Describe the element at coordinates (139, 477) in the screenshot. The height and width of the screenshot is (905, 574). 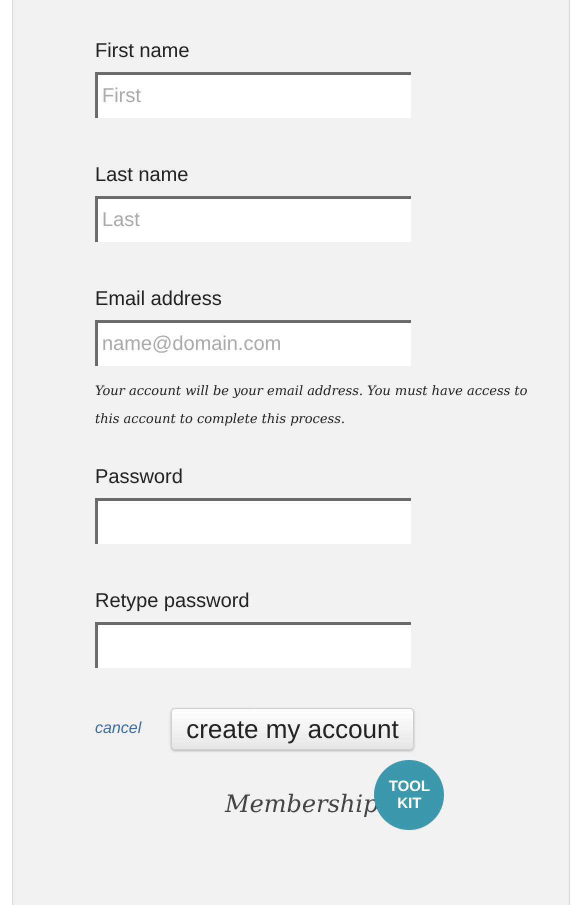
I see `field-label: Password` at that location.